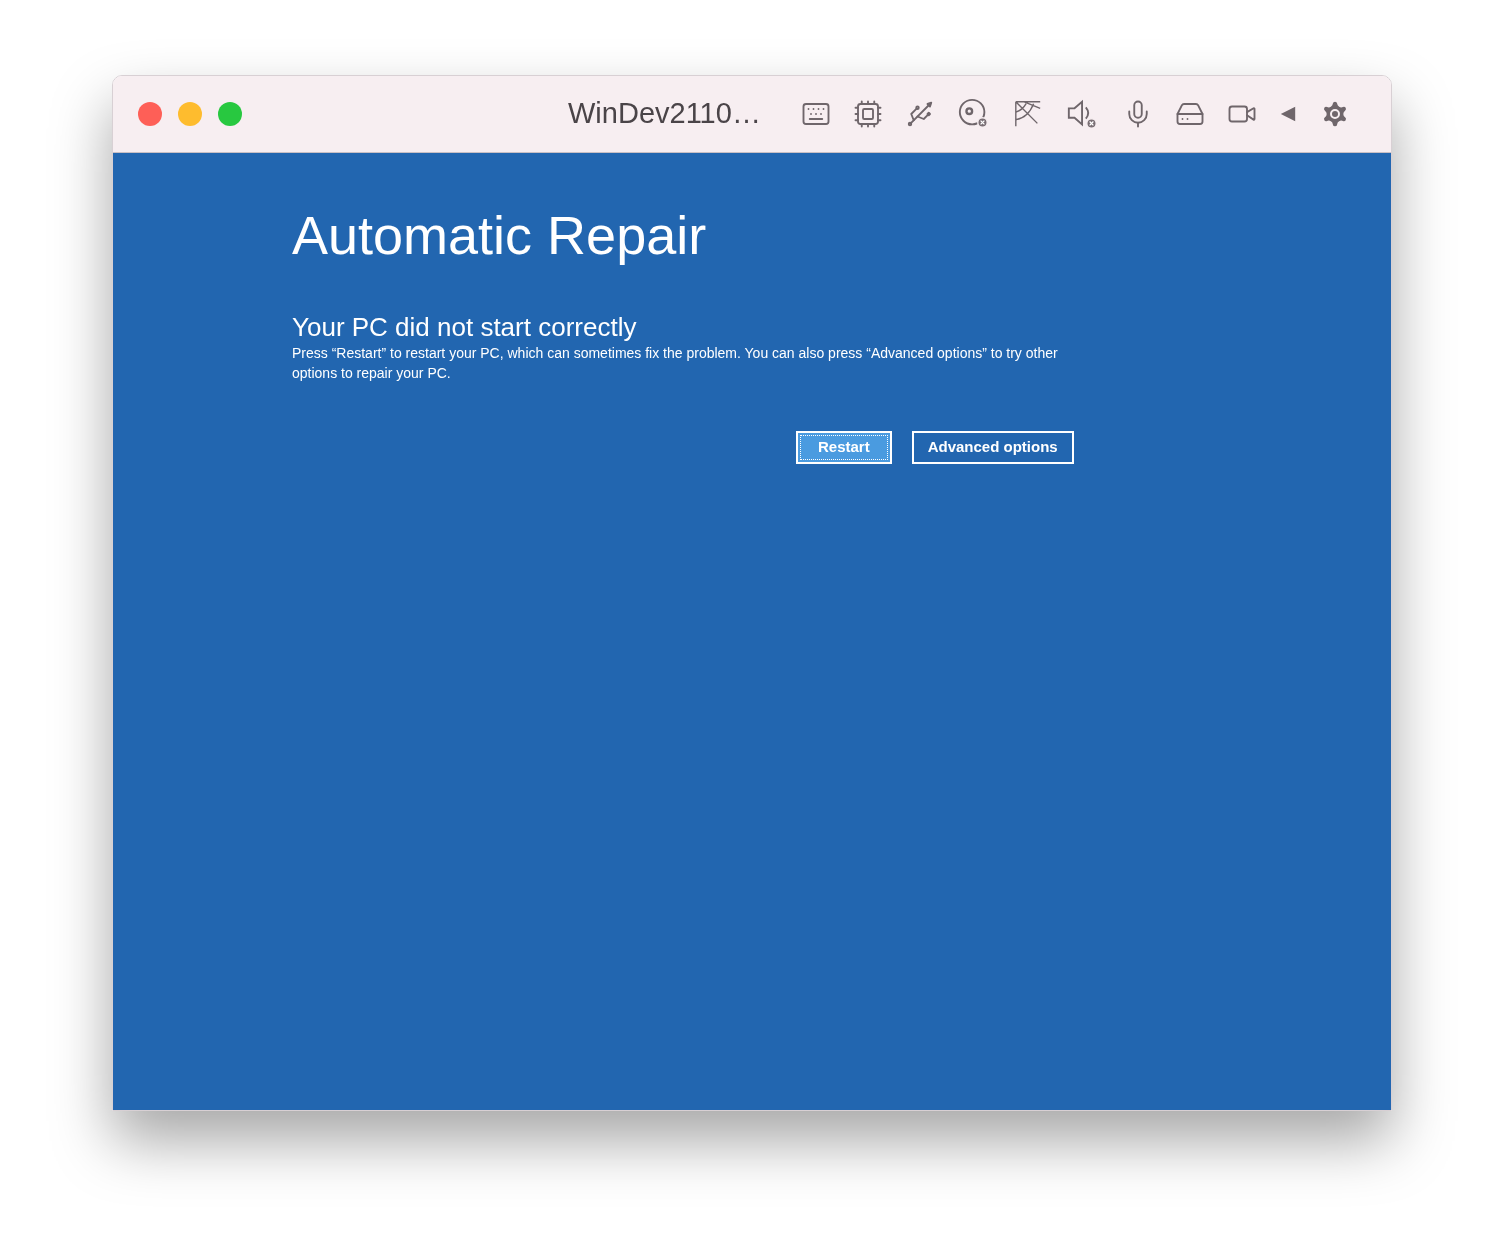 The width and height of the screenshot is (1504, 1260). Describe the element at coordinates (992, 447) in the screenshot. I see `advanced-options-button: Advanced options` at that location.